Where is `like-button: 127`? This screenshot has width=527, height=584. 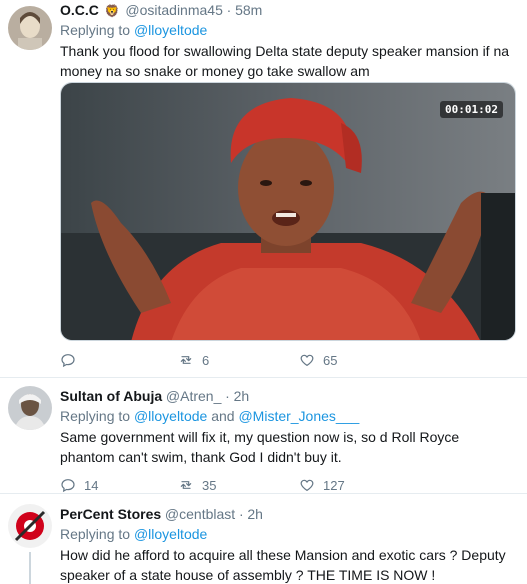
like-button: 127 is located at coordinates (322, 485).